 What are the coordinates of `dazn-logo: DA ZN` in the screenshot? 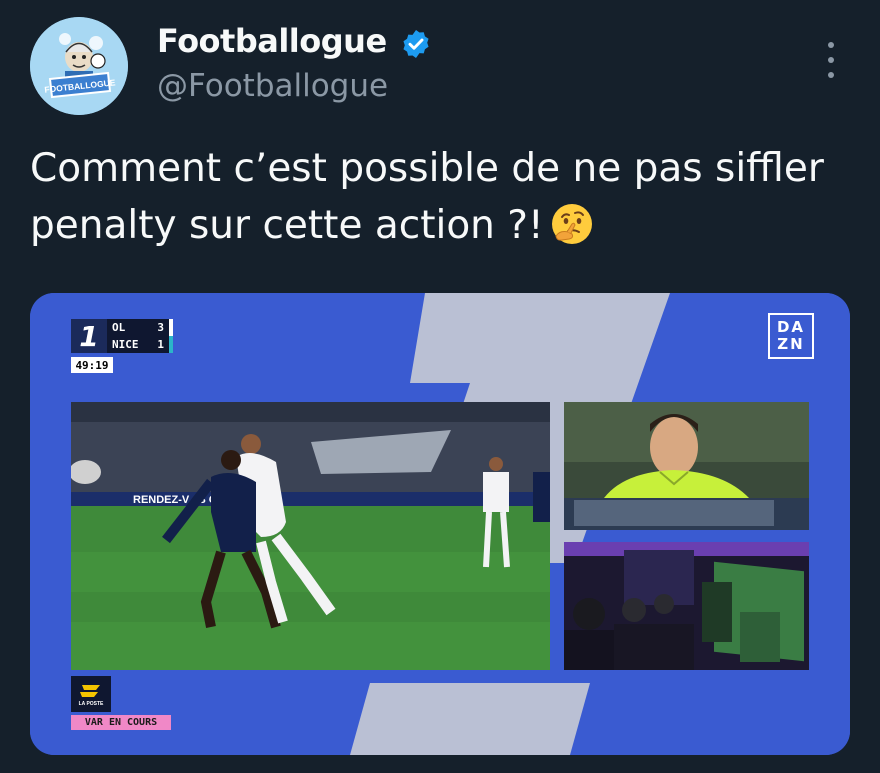 It's located at (791, 336).